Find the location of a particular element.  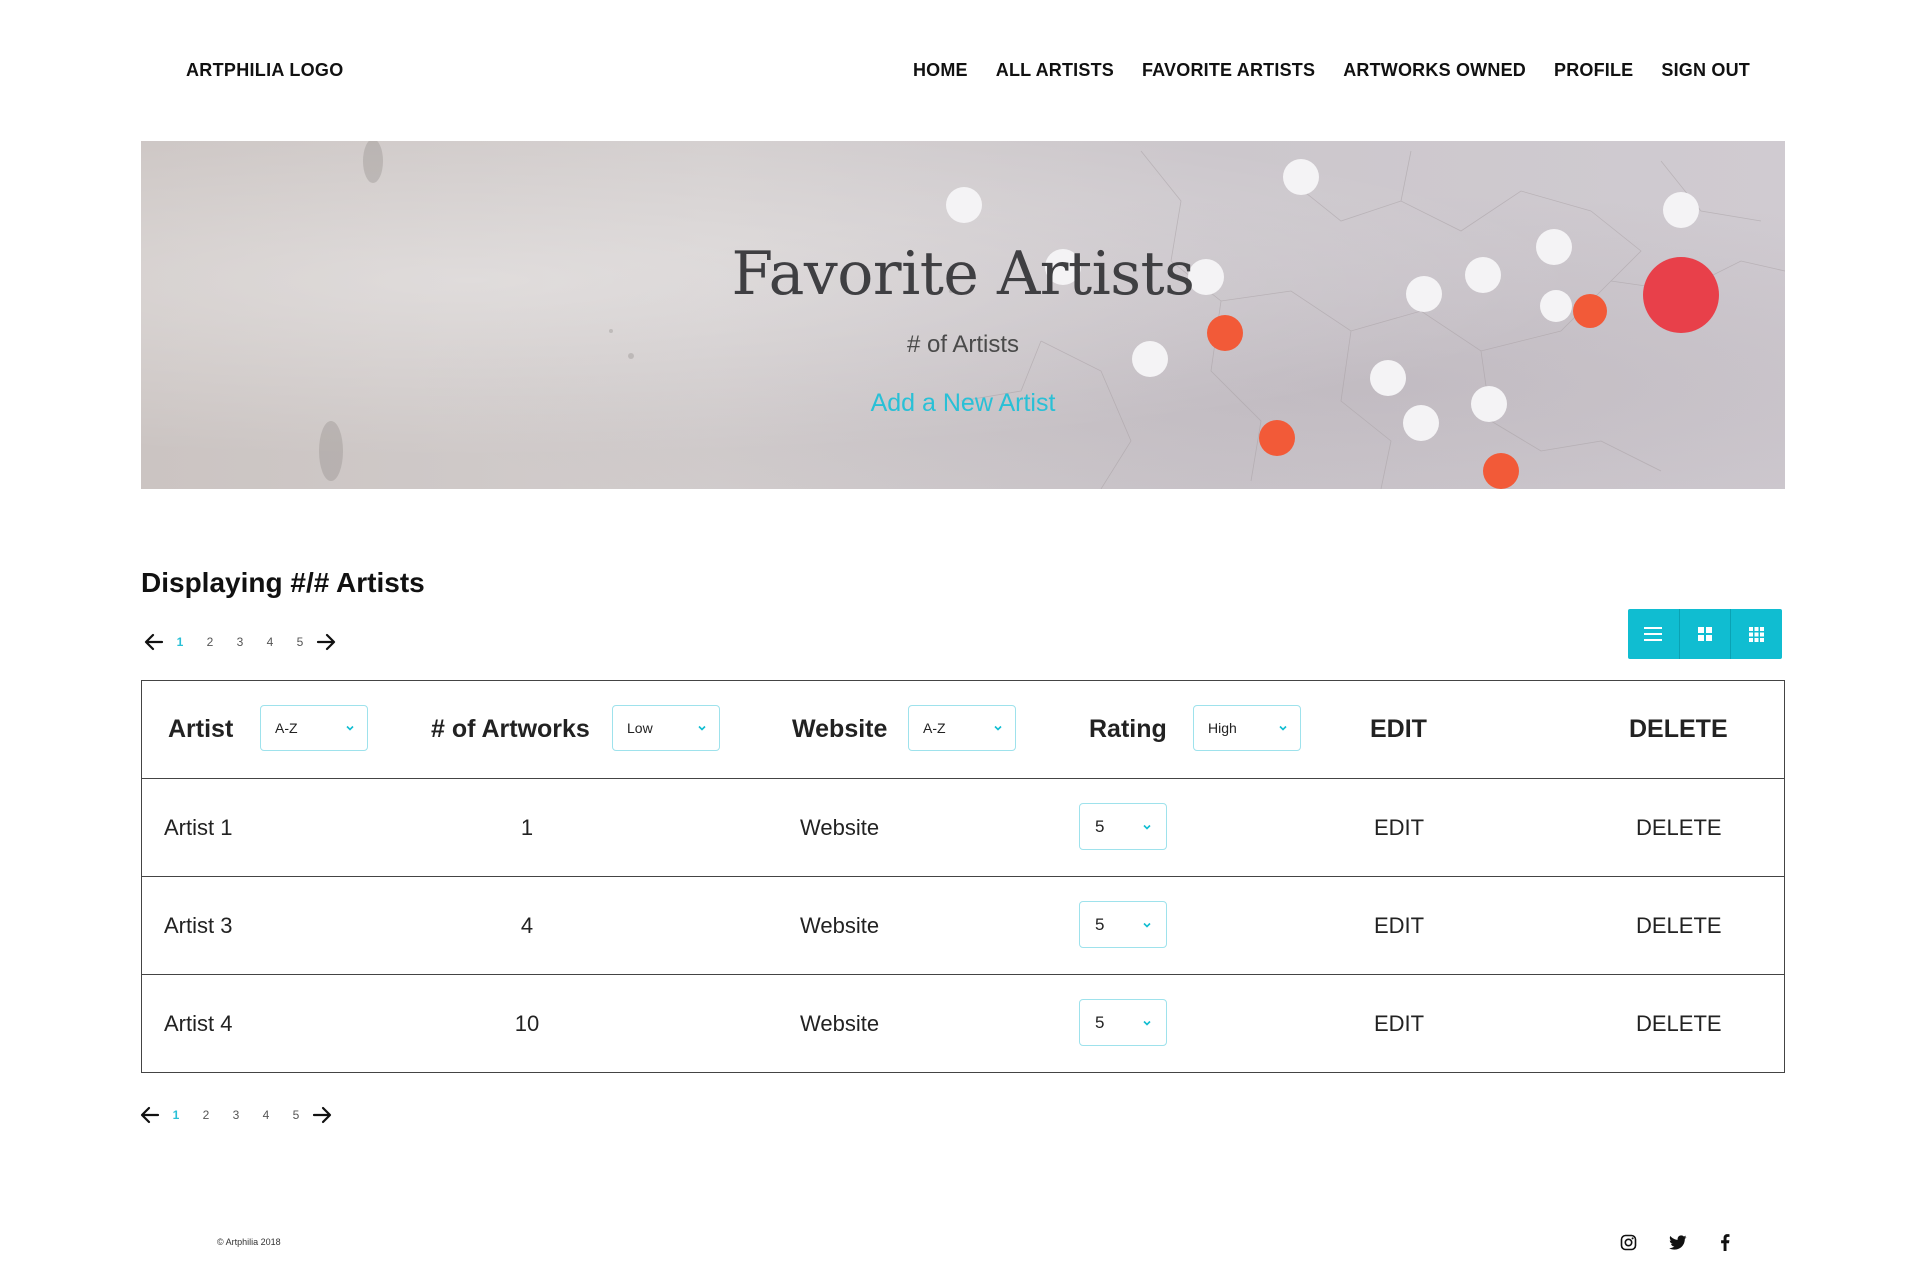

nav-all-artists: ALL ARTISTS is located at coordinates (1055, 70).